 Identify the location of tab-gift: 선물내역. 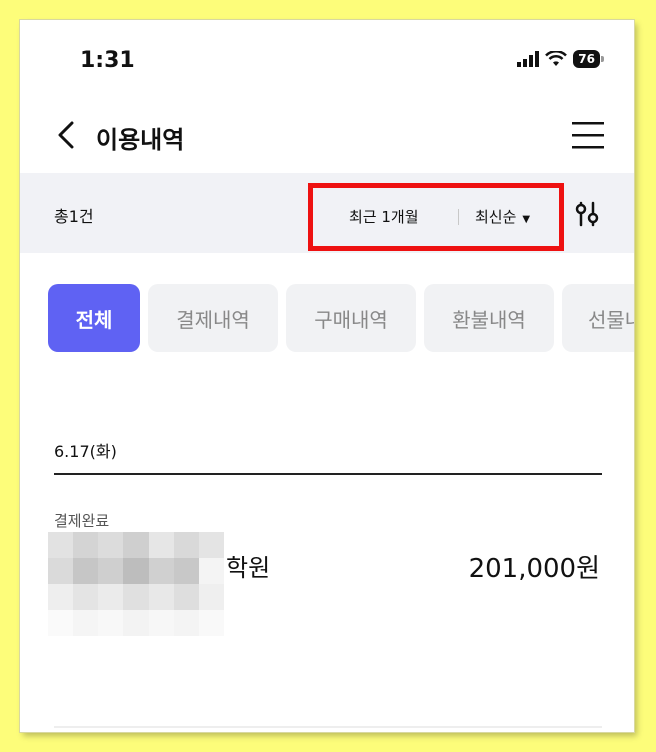
(598, 318).